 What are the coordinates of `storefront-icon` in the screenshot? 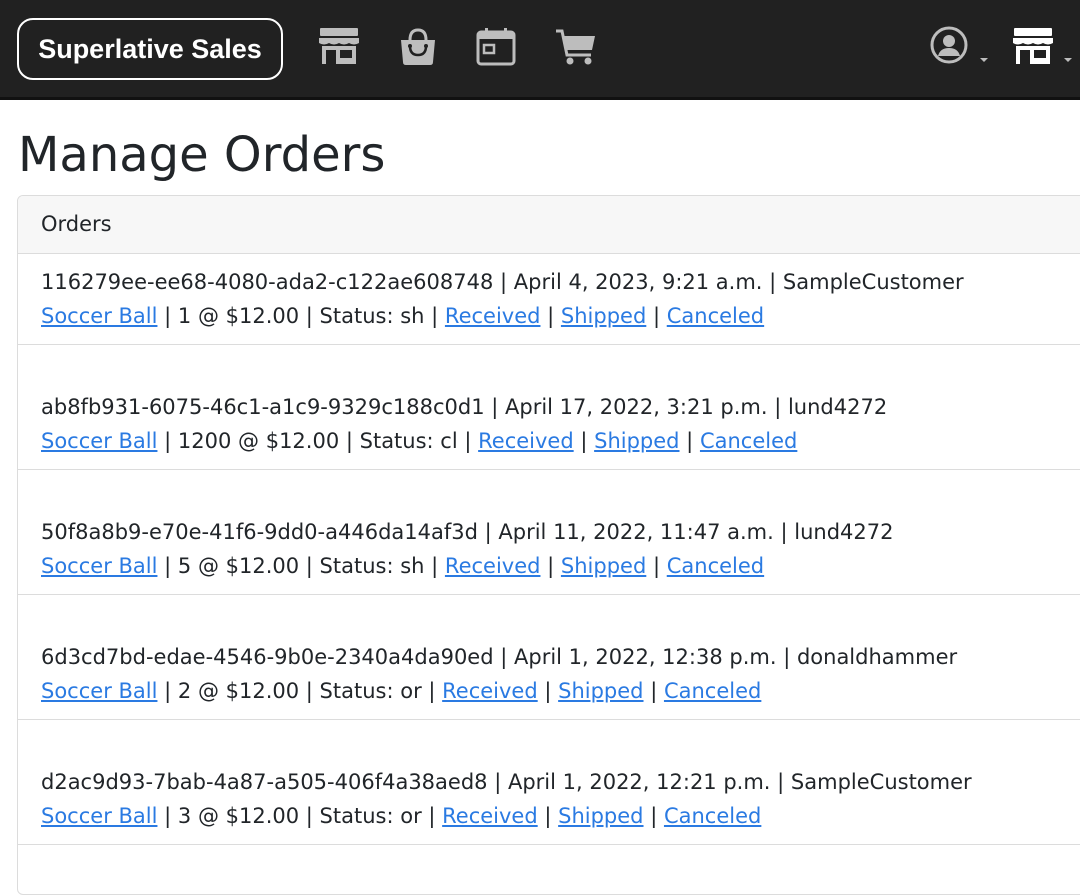 It's located at (339, 47).